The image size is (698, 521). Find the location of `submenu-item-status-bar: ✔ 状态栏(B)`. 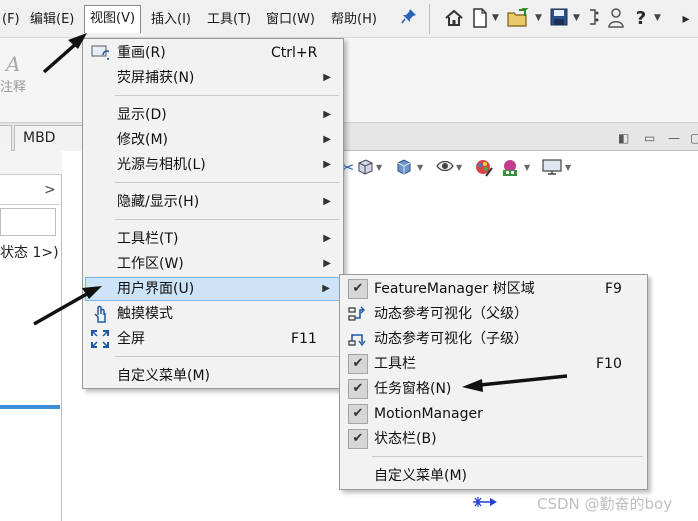

submenu-item-status-bar: ✔ 状态栏(B) is located at coordinates (493, 439).